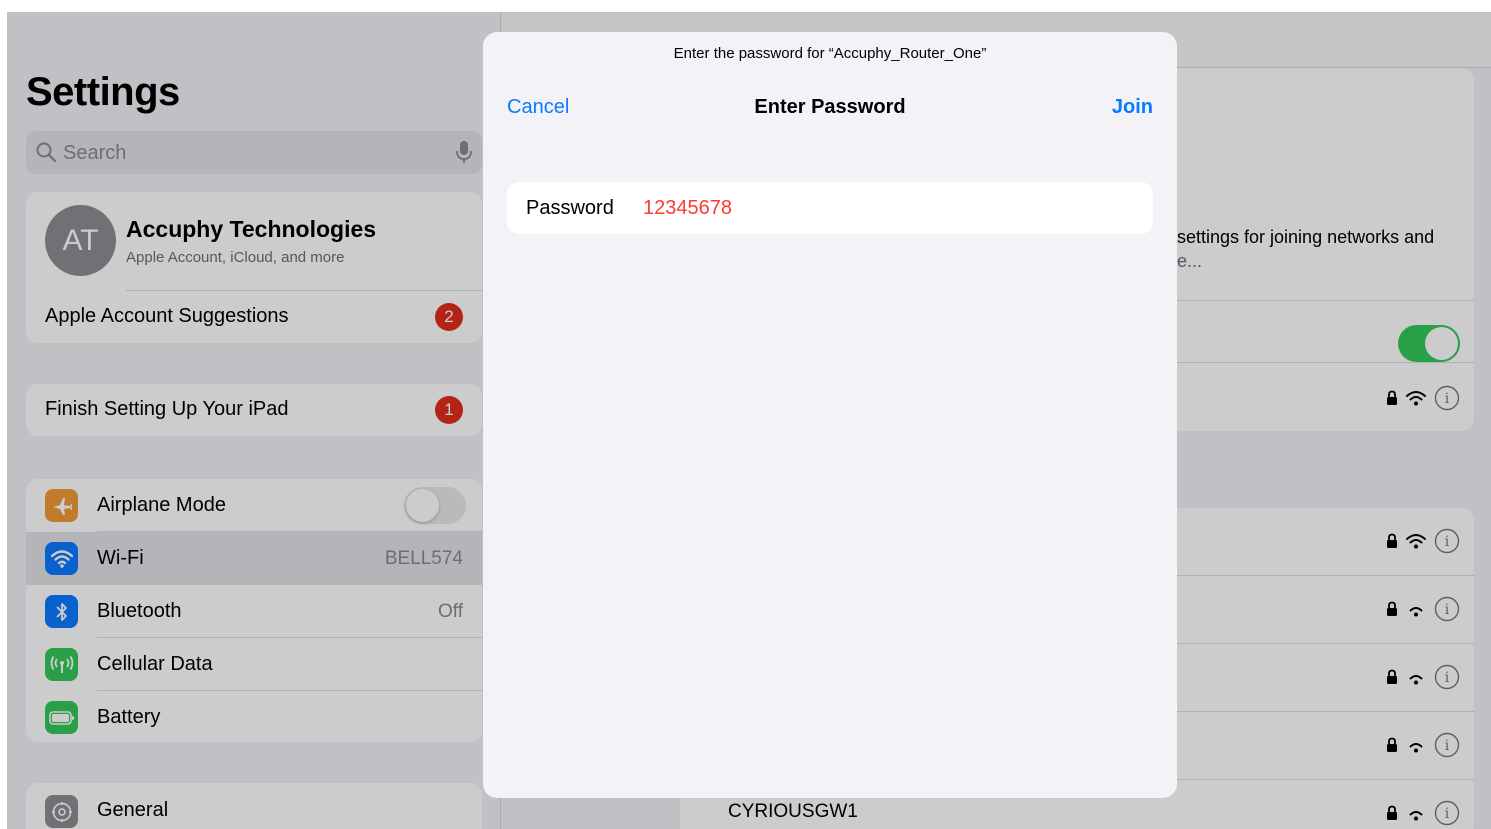 The height and width of the screenshot is (829, 1491). What do you see at coordinates (570, 208) in the screenshot?
I see `password-label: Password` at bounding box center [570, 208].